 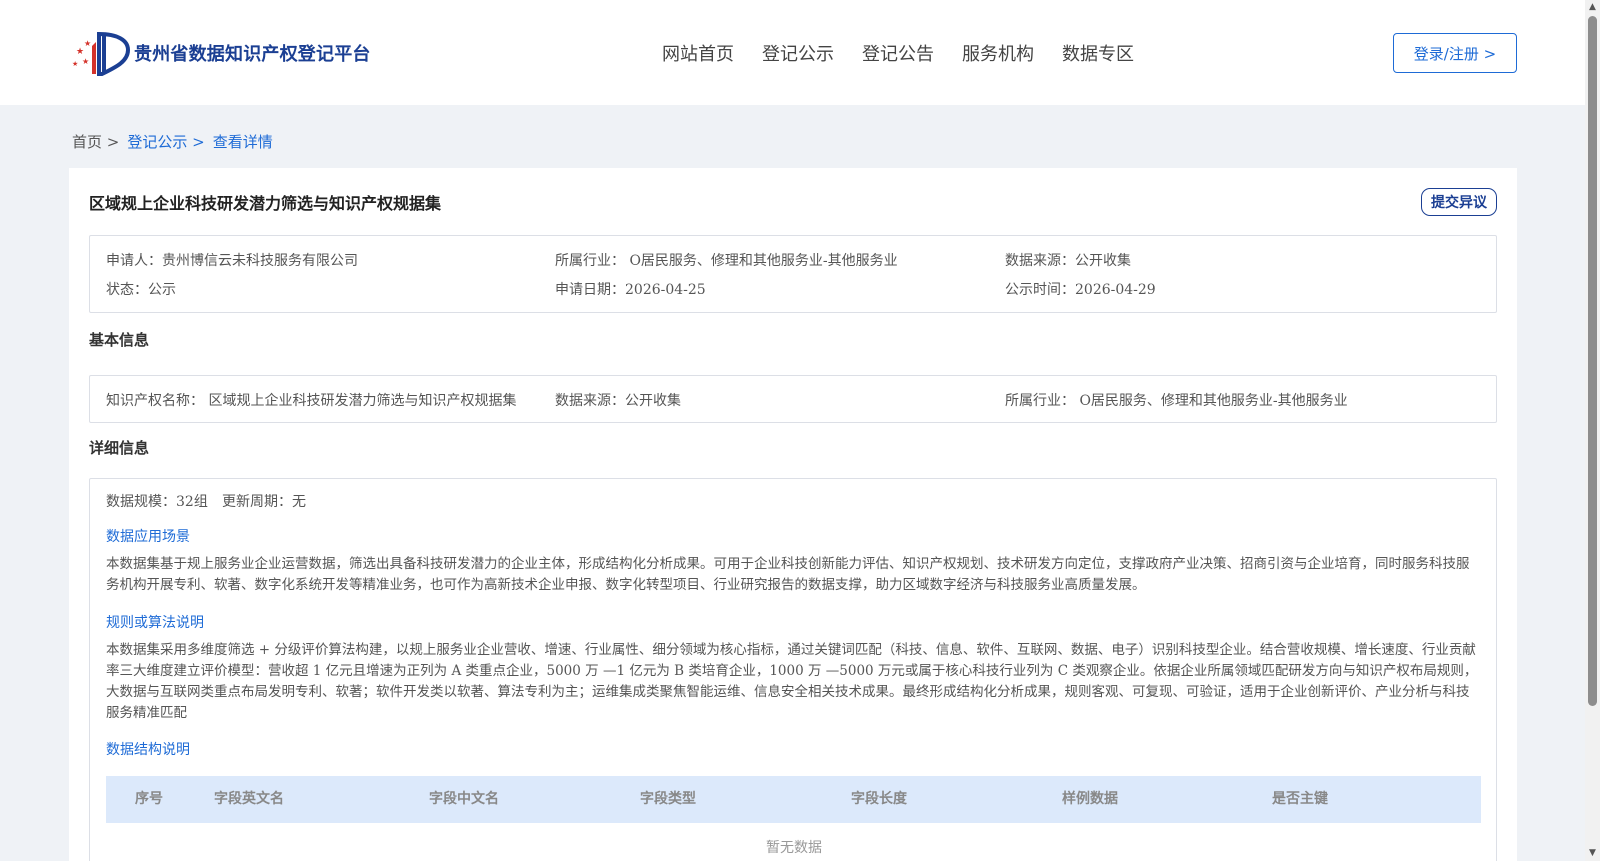 What do you see at coordinates (264, 502) in the screenshot?
I see `update-cycle: 更新周期：无` at bounding box center [264, 502].